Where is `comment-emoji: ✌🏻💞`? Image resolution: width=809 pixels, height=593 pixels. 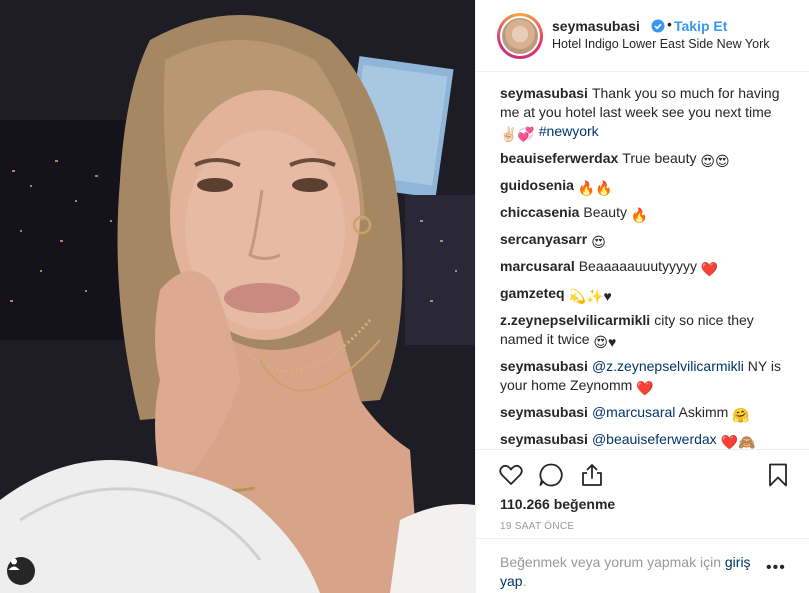 comment-emoji: ✌🏻💞 is located at coordinates (517, 134).